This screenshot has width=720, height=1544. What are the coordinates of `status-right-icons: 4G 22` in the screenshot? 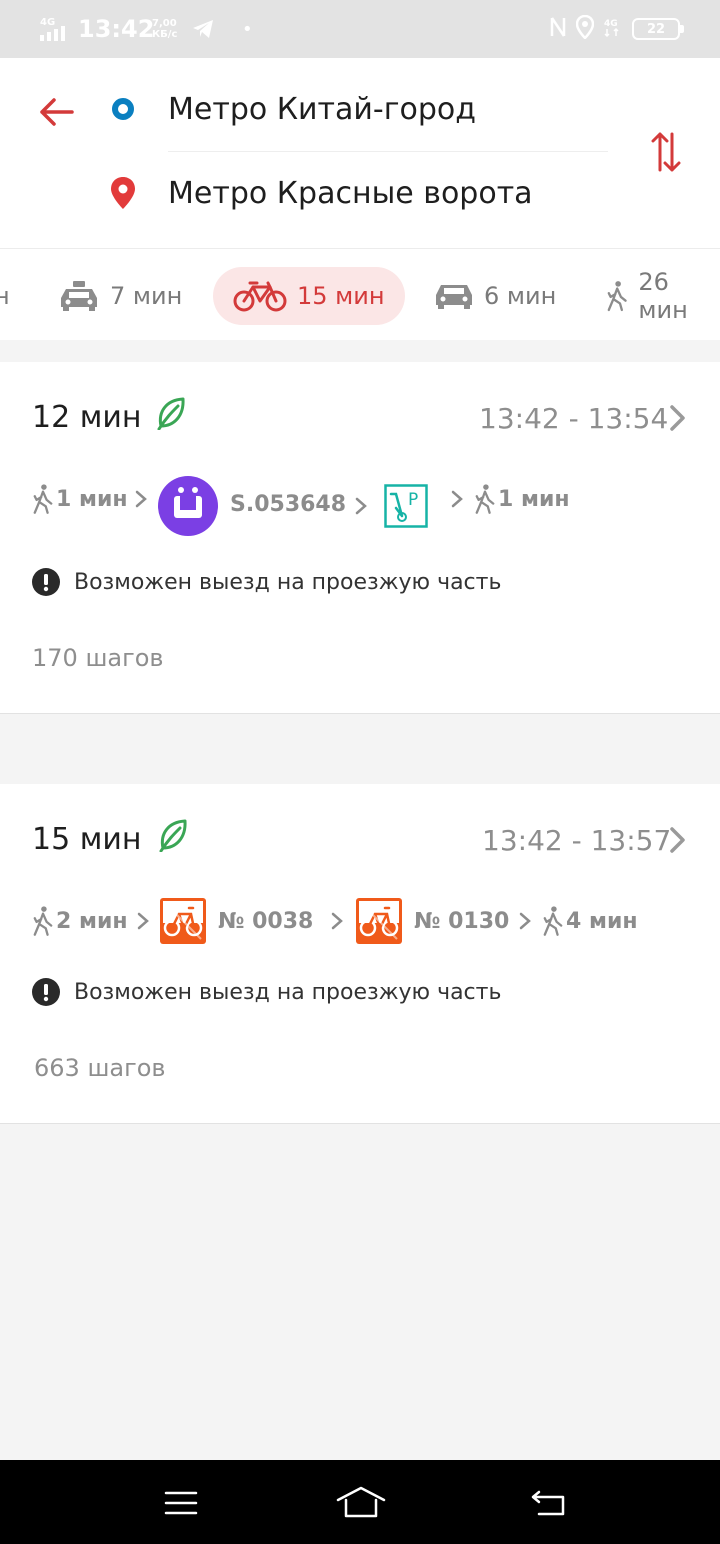 It's located at (617, 29).